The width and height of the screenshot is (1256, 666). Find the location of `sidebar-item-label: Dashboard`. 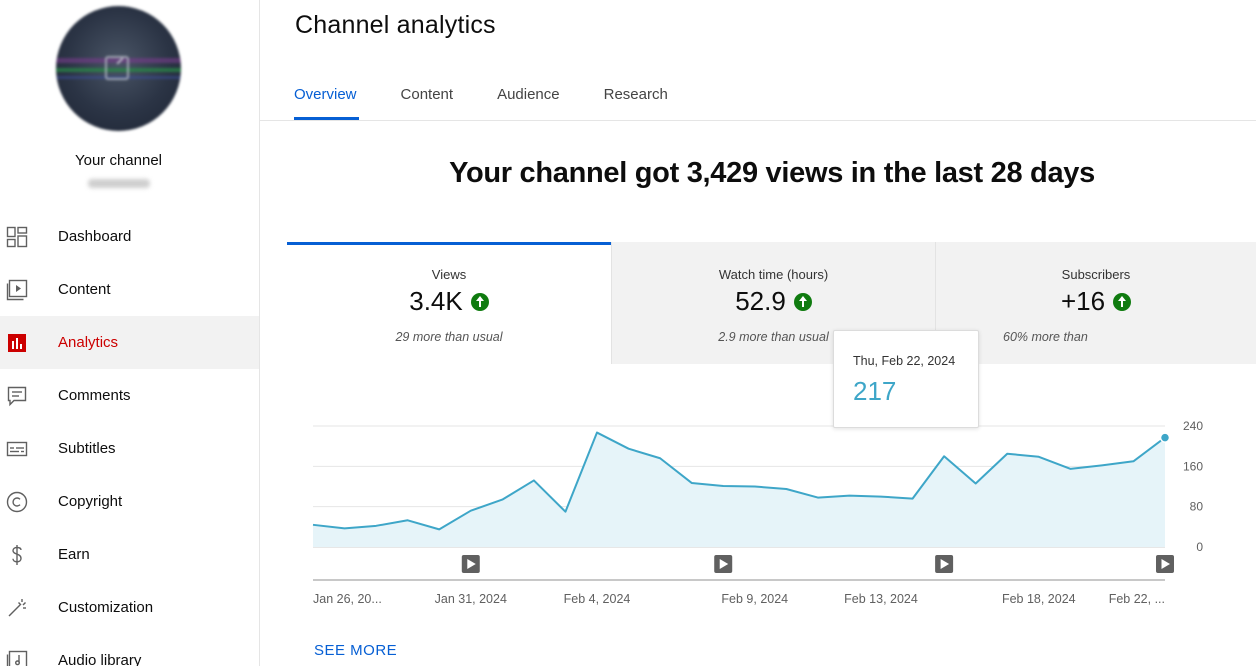

sidebar-item-label: Dashboard is located at coordinates (95, 236).